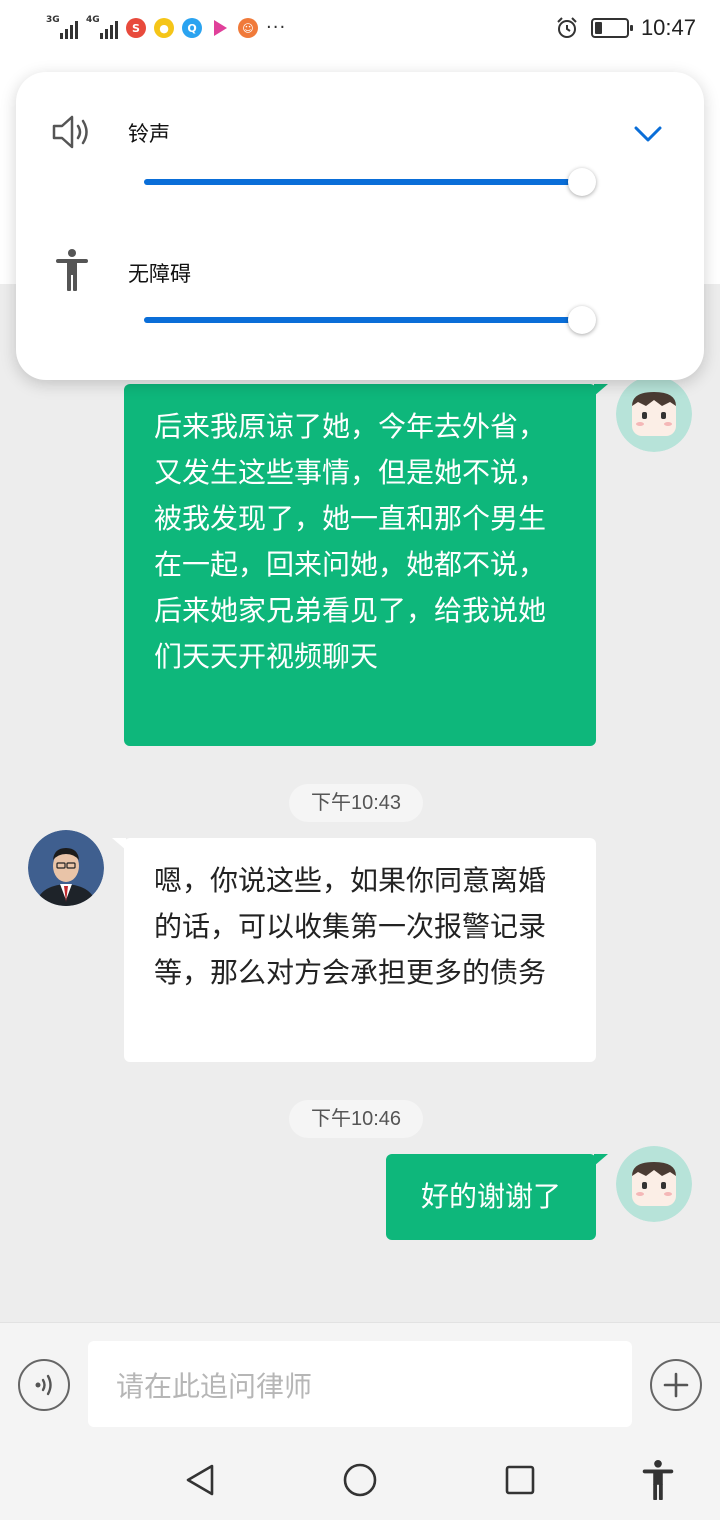 The image size is (720, 1520). What do you see at coordinates (611, 28) in the screenshot?
I see `battery-icon` at bounding box center [611, 28].